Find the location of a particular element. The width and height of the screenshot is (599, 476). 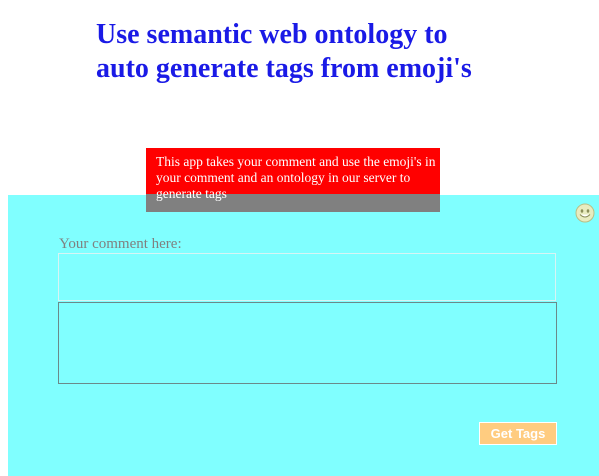

smiley-face-icon is located at coordinates (585, 213).